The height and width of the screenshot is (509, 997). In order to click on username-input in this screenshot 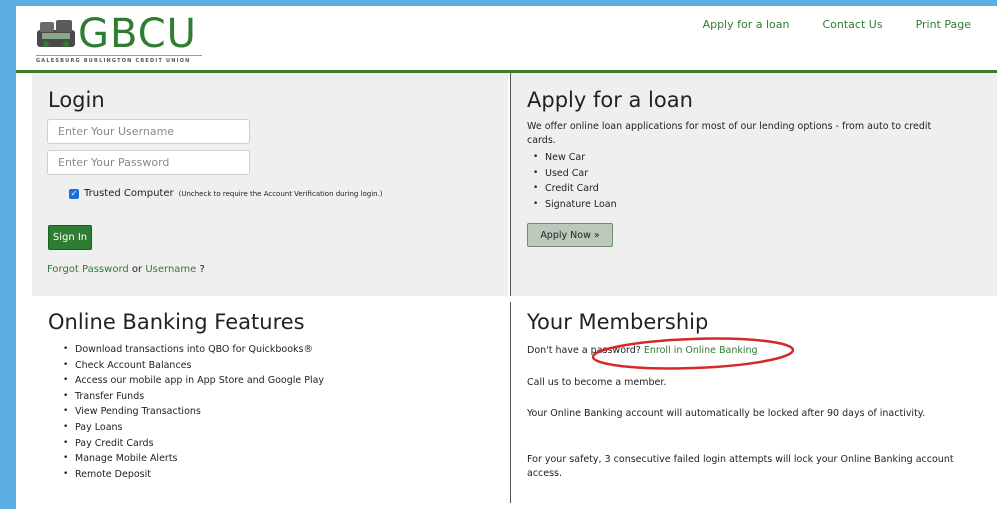, I will do `click(148, 131)`.